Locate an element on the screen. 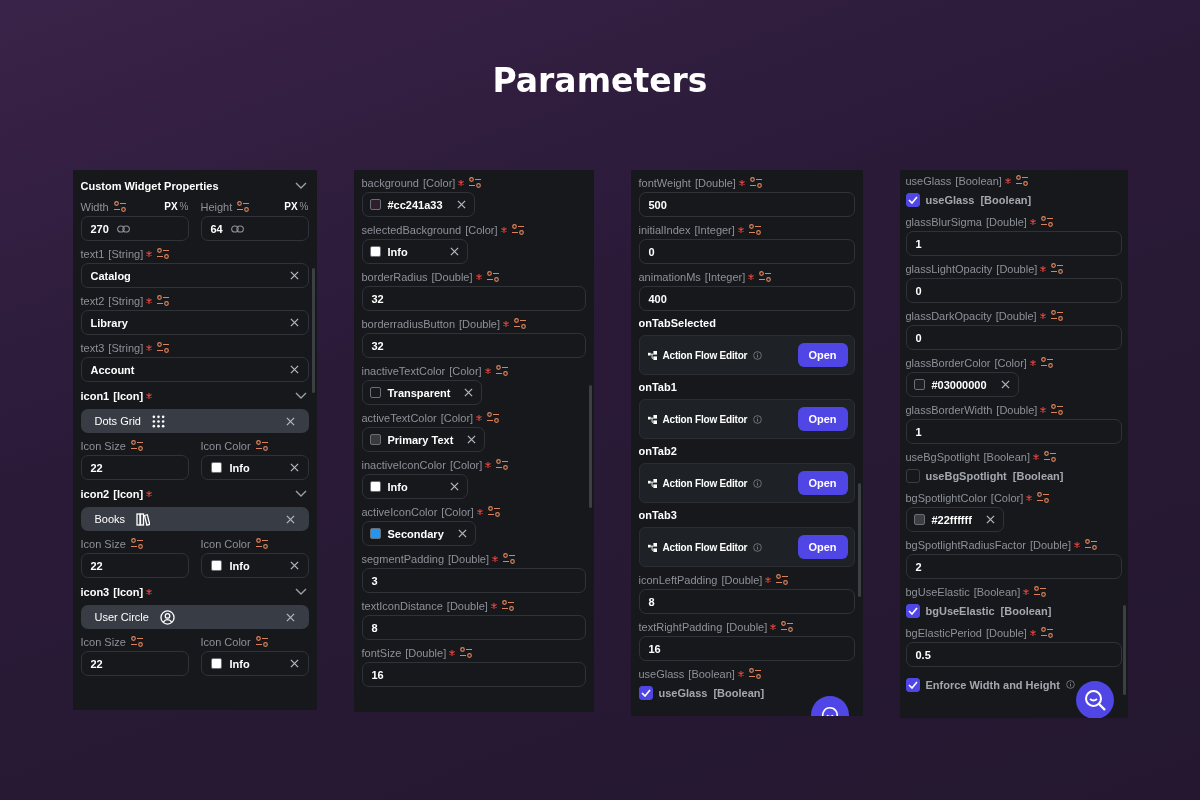 This screenshot has width=1200, height=800. input-field: Account is located at coordinates (194, 369).